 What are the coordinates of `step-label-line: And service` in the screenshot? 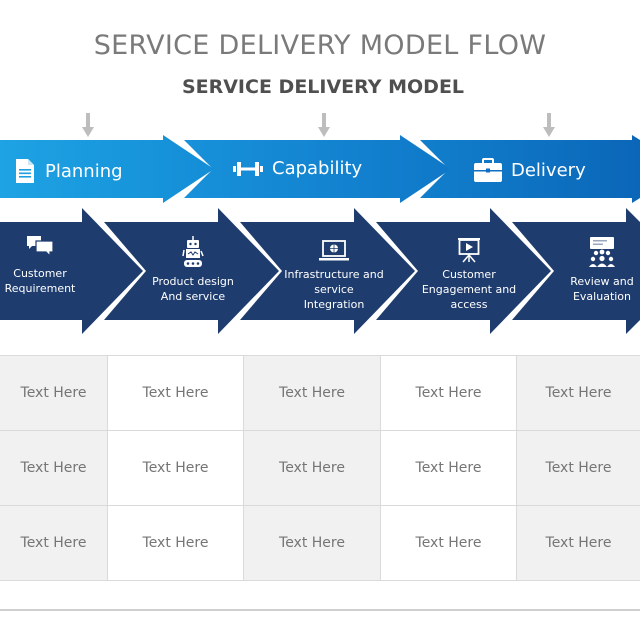 It's located at (193, 296).